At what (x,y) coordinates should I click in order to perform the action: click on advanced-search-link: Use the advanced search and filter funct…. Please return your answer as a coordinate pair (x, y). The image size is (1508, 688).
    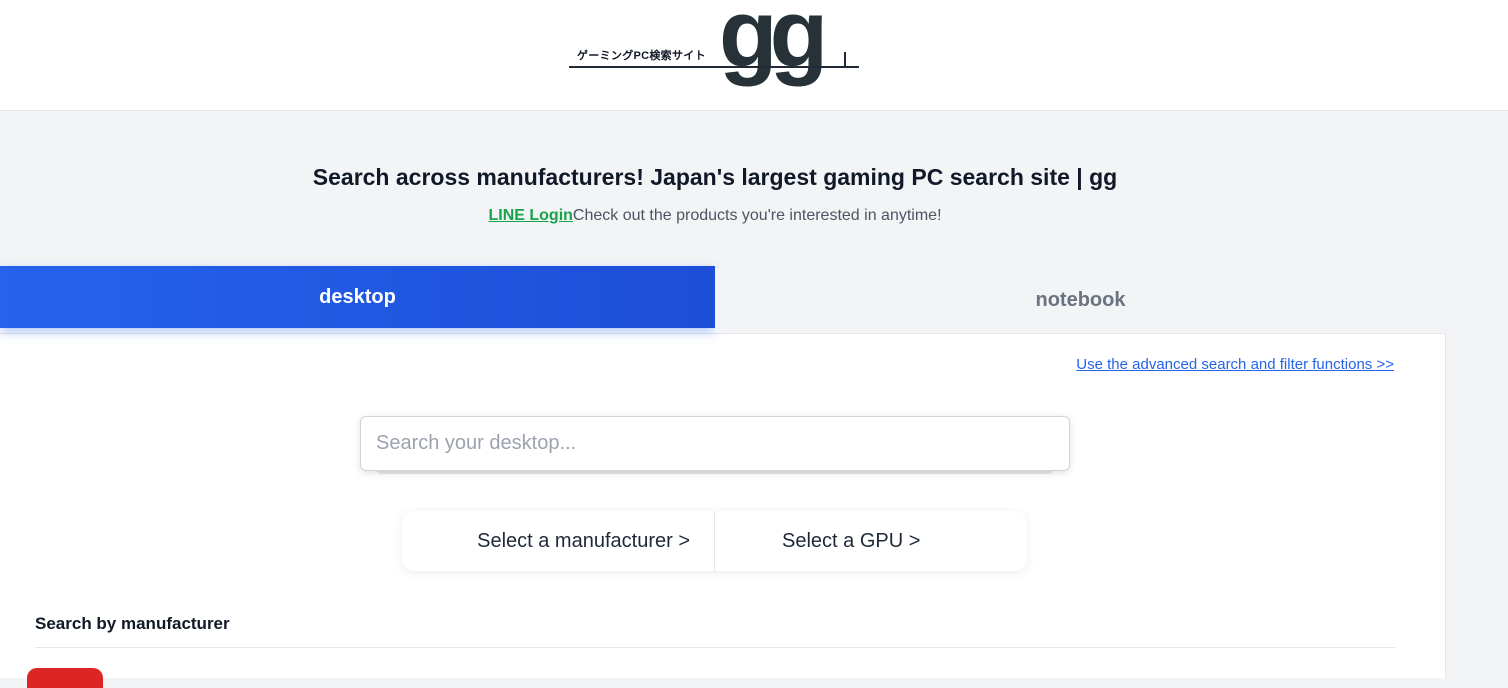
    Looking at the image, I should click on (1235, 364).